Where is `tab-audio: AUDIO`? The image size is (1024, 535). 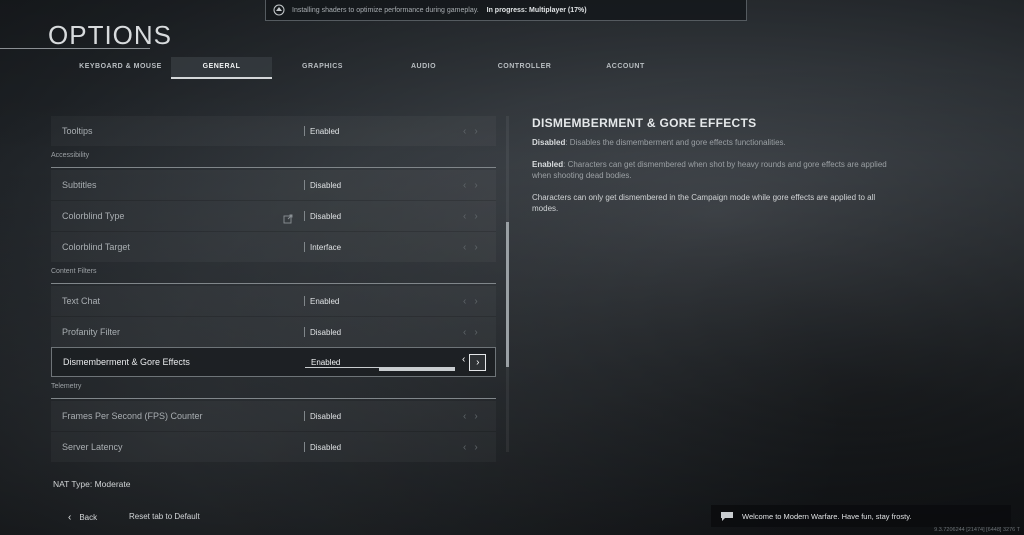 tab-audio: AUDIO is located at coordinates (423, 68).